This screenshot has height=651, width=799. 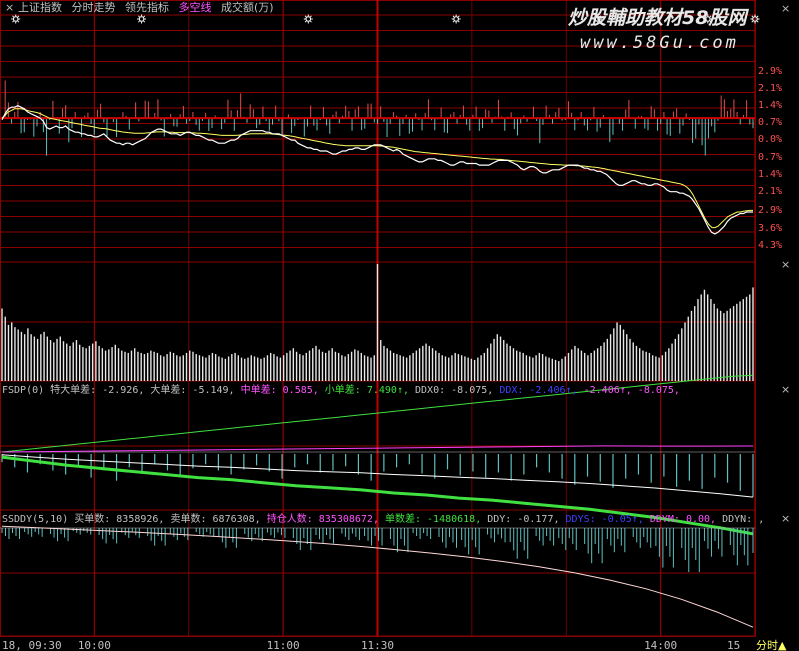 What do you see at coordinates (100, 389) in the screenshot?
I see `indicator-stat: 特大单差: -2.926,` at bounding box center [100, 389].